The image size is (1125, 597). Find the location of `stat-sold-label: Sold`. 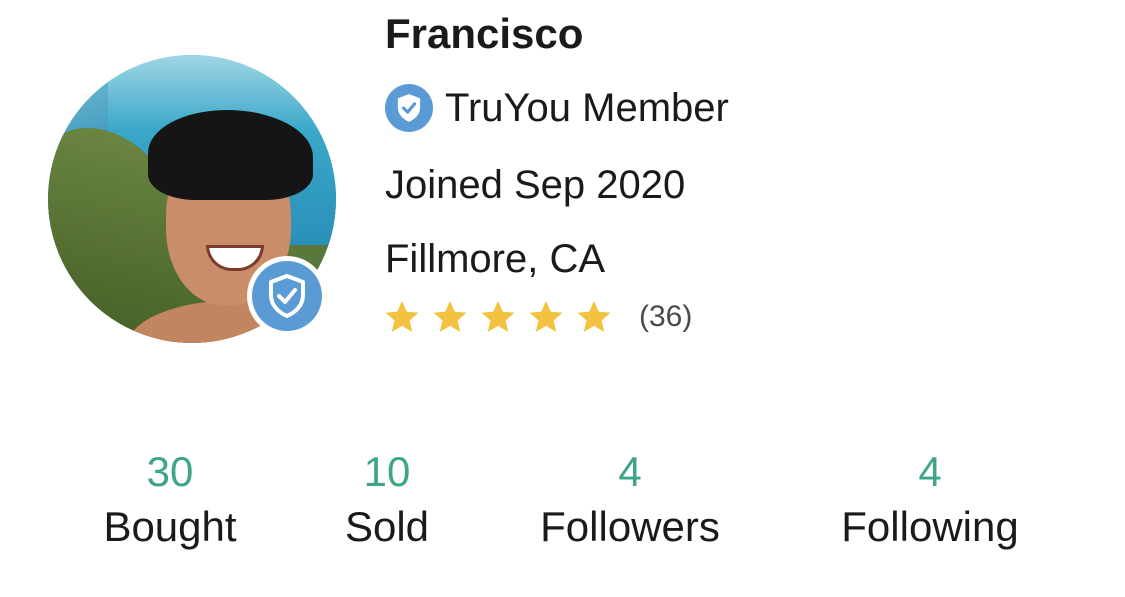

stat-sold-label: Sold is located at coordinates (387, 526).